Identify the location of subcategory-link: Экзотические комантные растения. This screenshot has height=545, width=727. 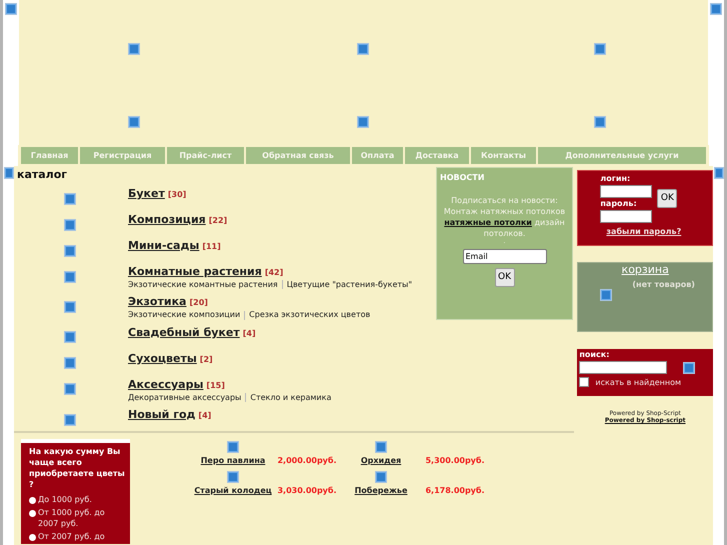
(203, 284).